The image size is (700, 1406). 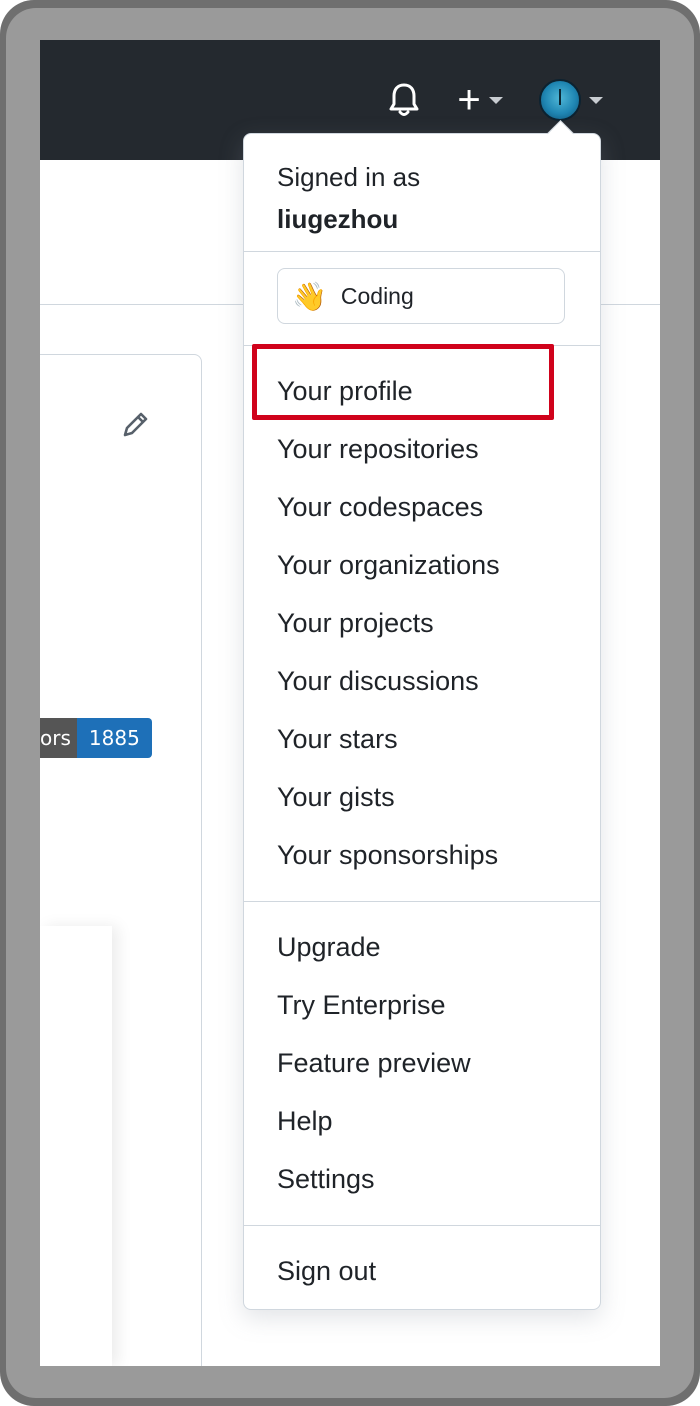 I want to click on menu-item-your-repositories: Your repositories, so click(x=378, y=449).